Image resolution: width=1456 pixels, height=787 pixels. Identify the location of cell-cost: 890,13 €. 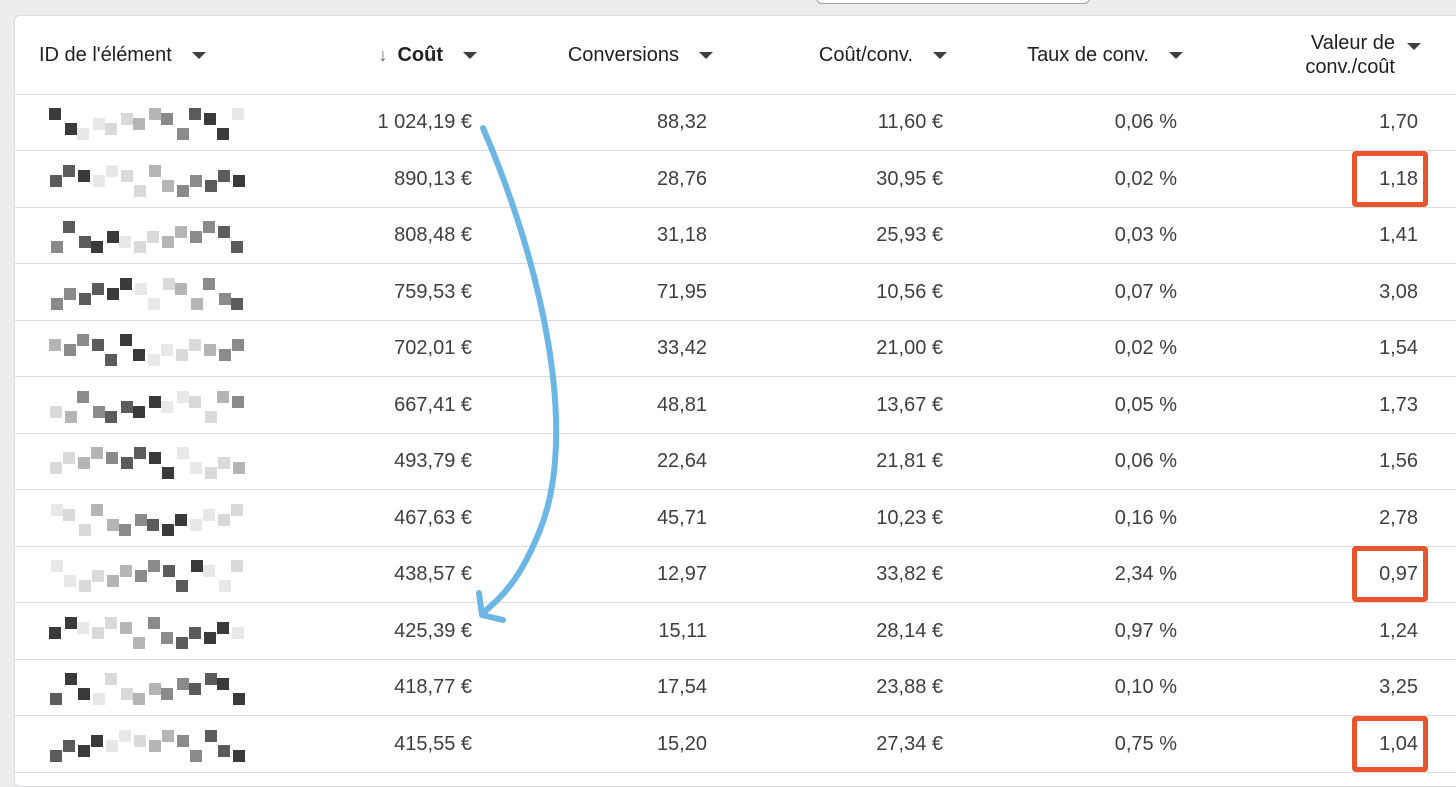
(433, 178).